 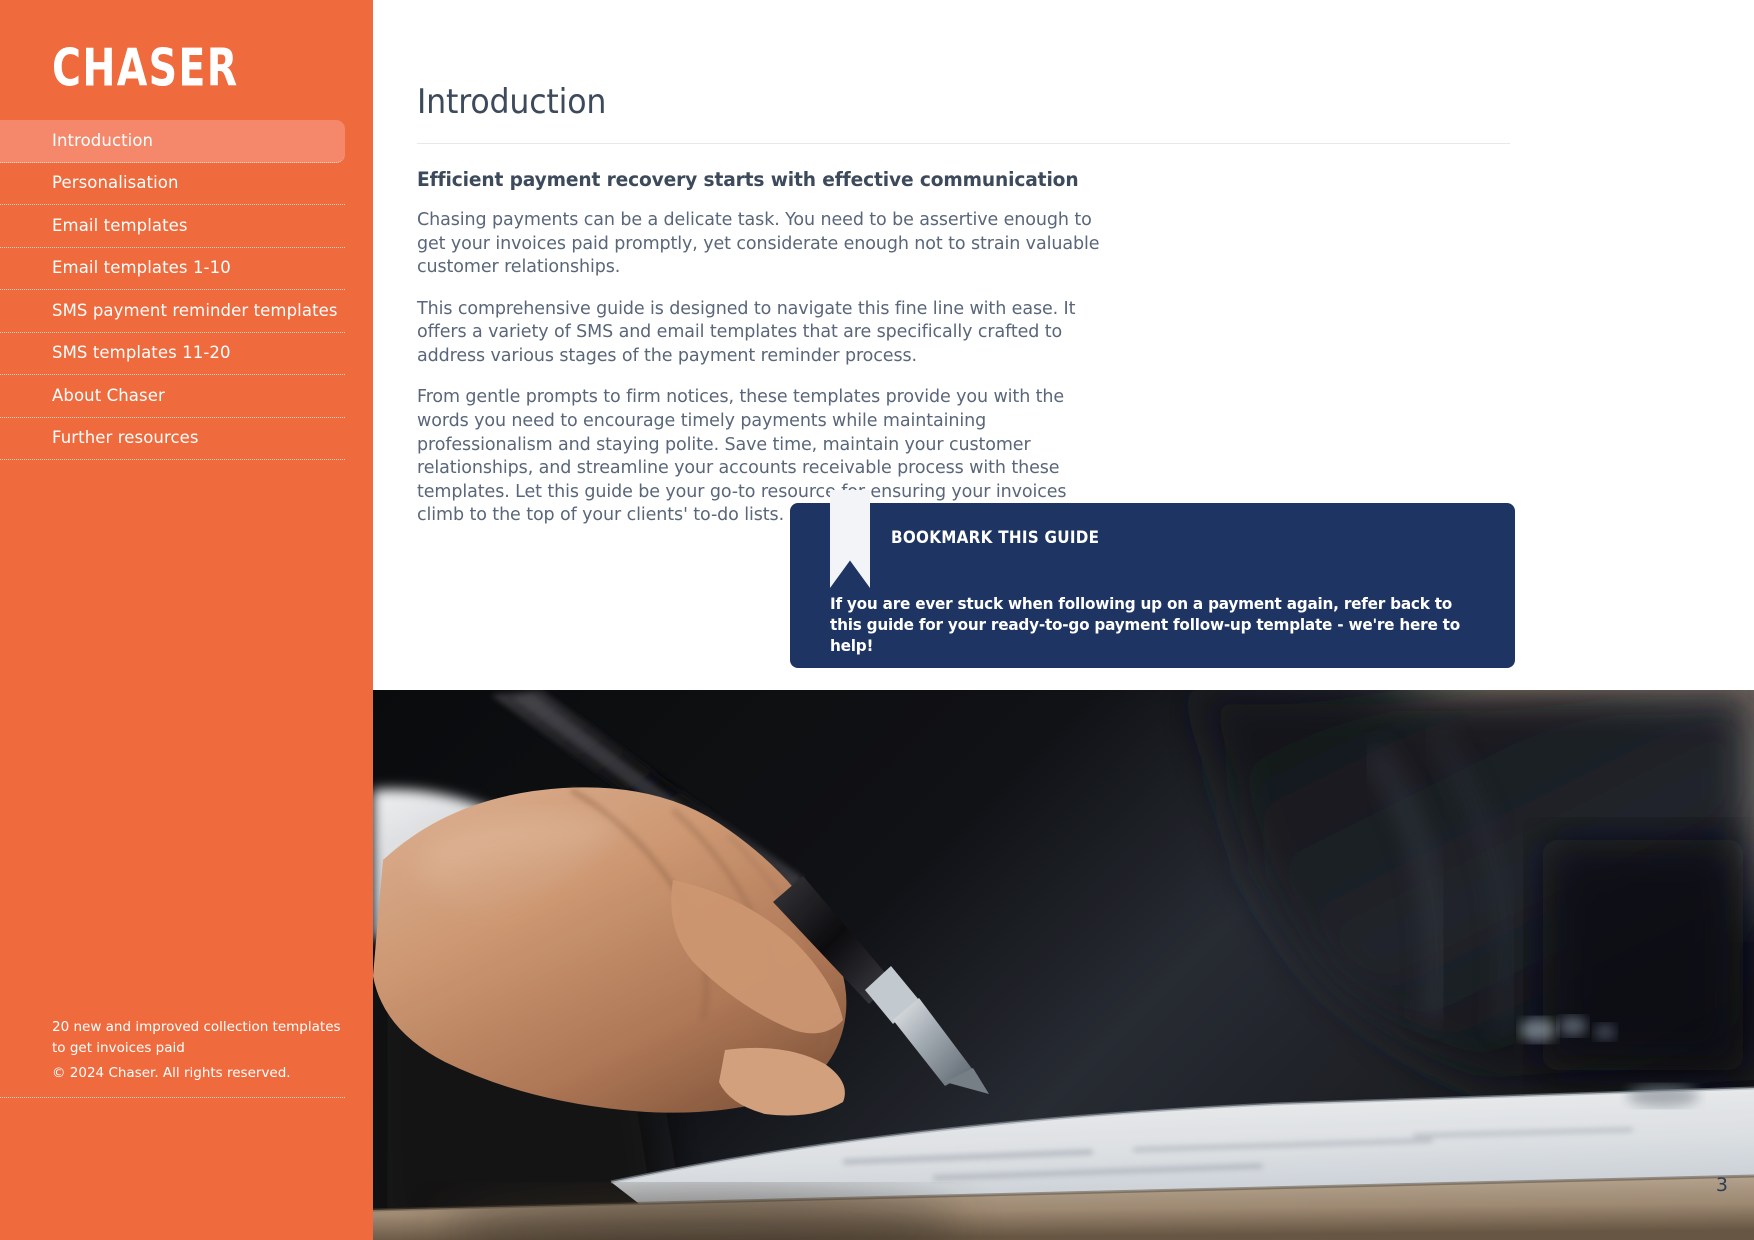 I want to click on sidebar-item-label: Personalisation, so click(x=115, y=182).